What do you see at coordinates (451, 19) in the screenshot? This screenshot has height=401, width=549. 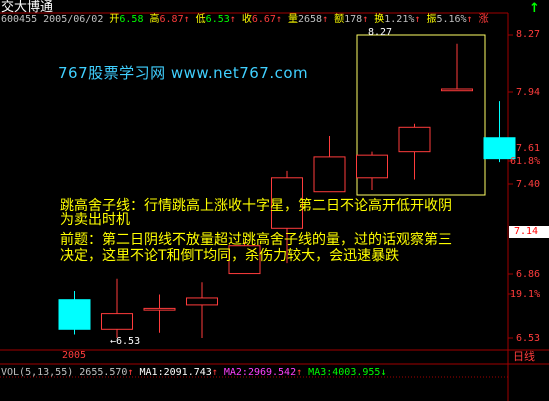 I see `amplitude-value: 5.16%` at bounding box center [451, 19].